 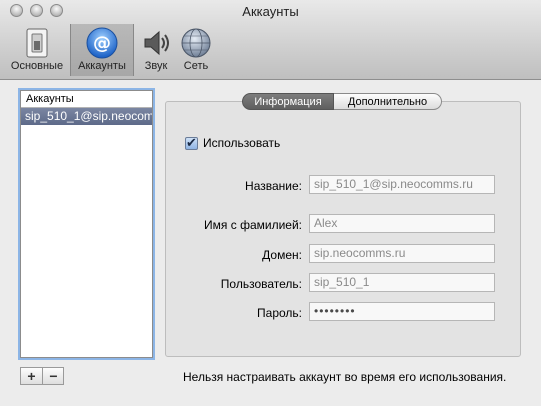 I want to click on at-sign-icon: @, so click(x=102, y=43).